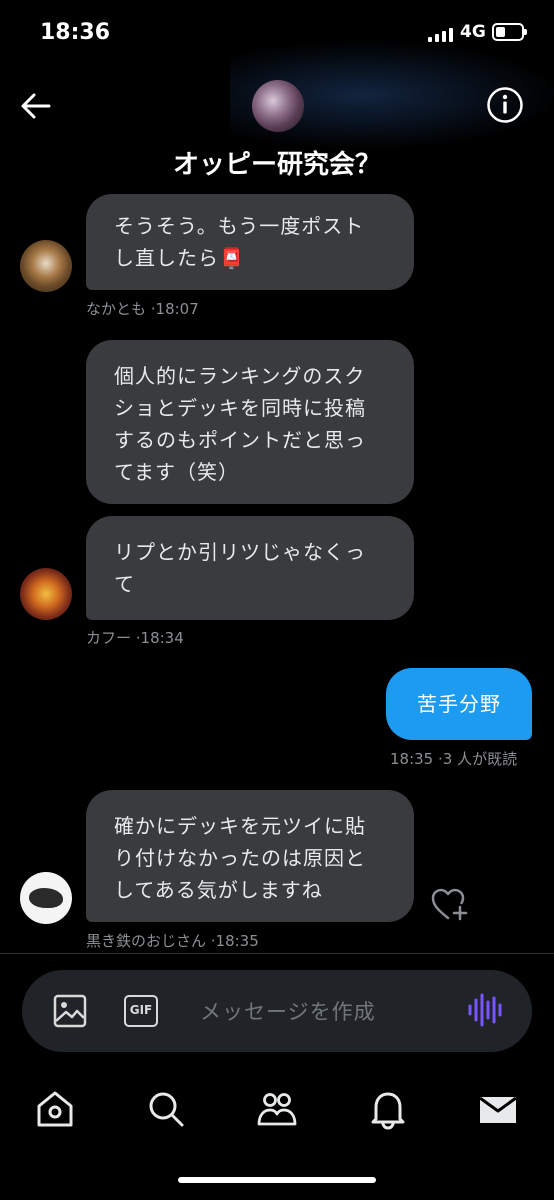 This screenshot has width=554, height=1200. Describe the element at coordinates (250, 568) in the screenshot. I see `message-bubble: リプとか引リツじゃなくっ て` at that location.